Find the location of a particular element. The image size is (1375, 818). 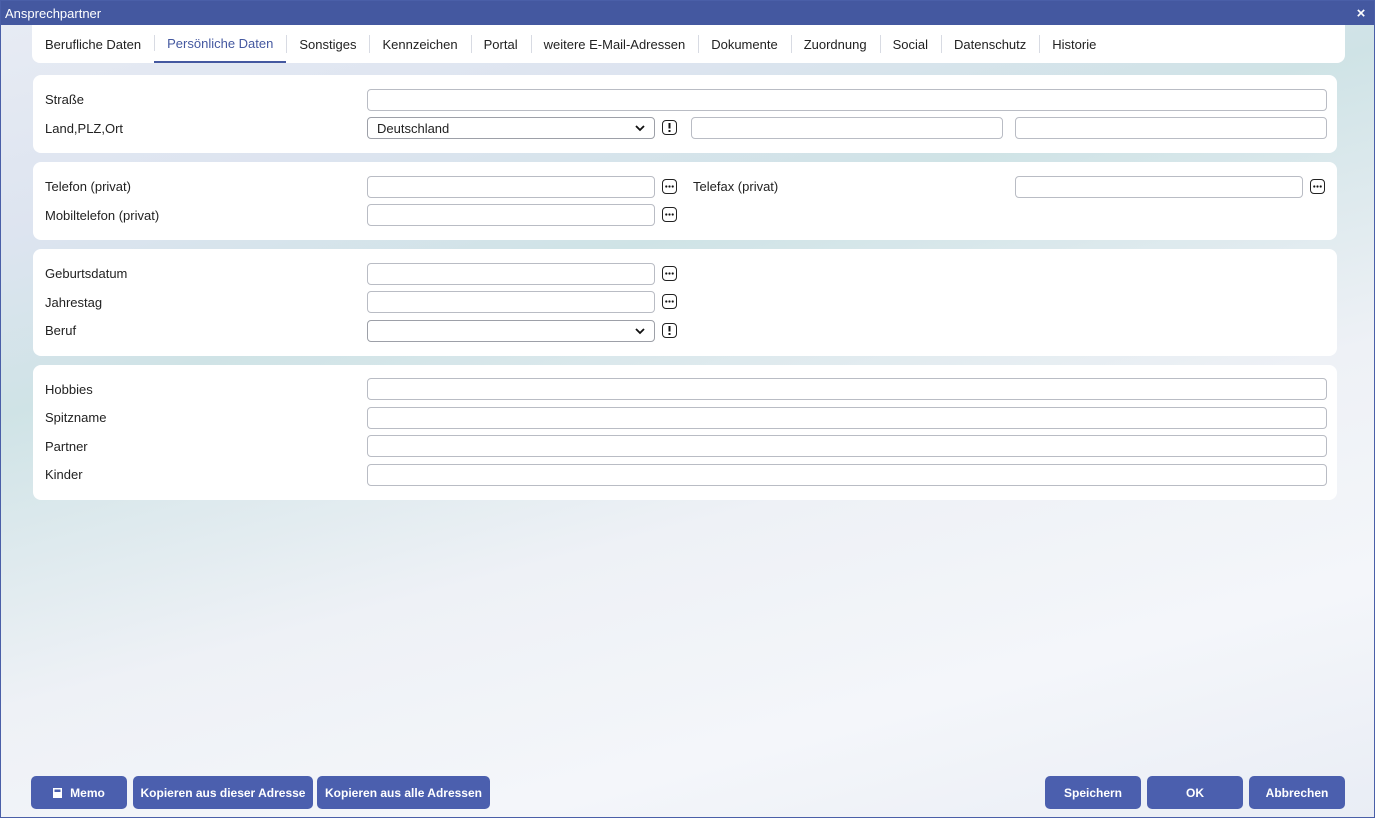

tab-sonstiges: Sonstiges is located at coordinates (327, 44).